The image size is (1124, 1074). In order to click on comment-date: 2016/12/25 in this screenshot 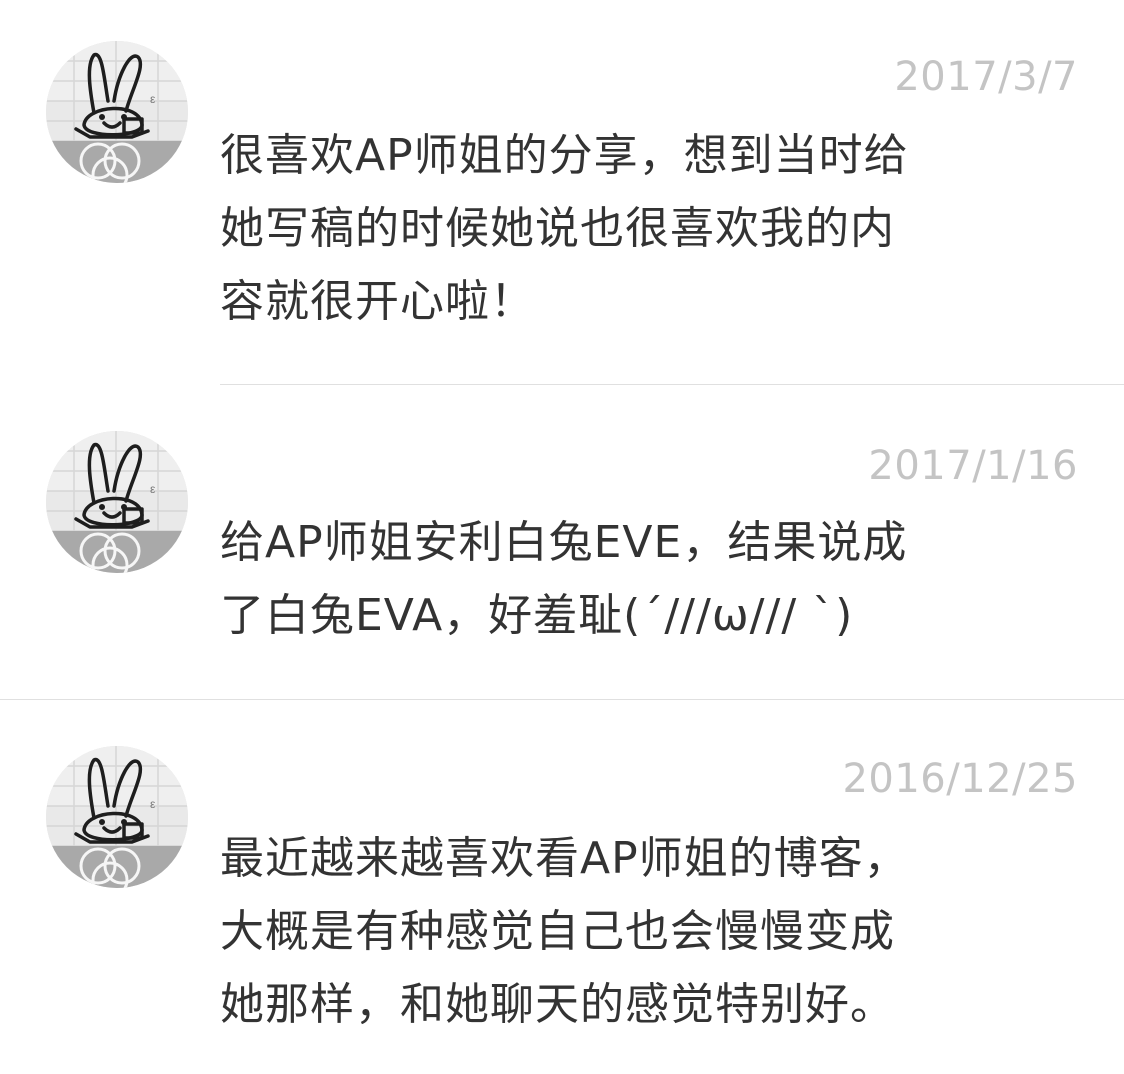, I will do `click(960, 779)`.